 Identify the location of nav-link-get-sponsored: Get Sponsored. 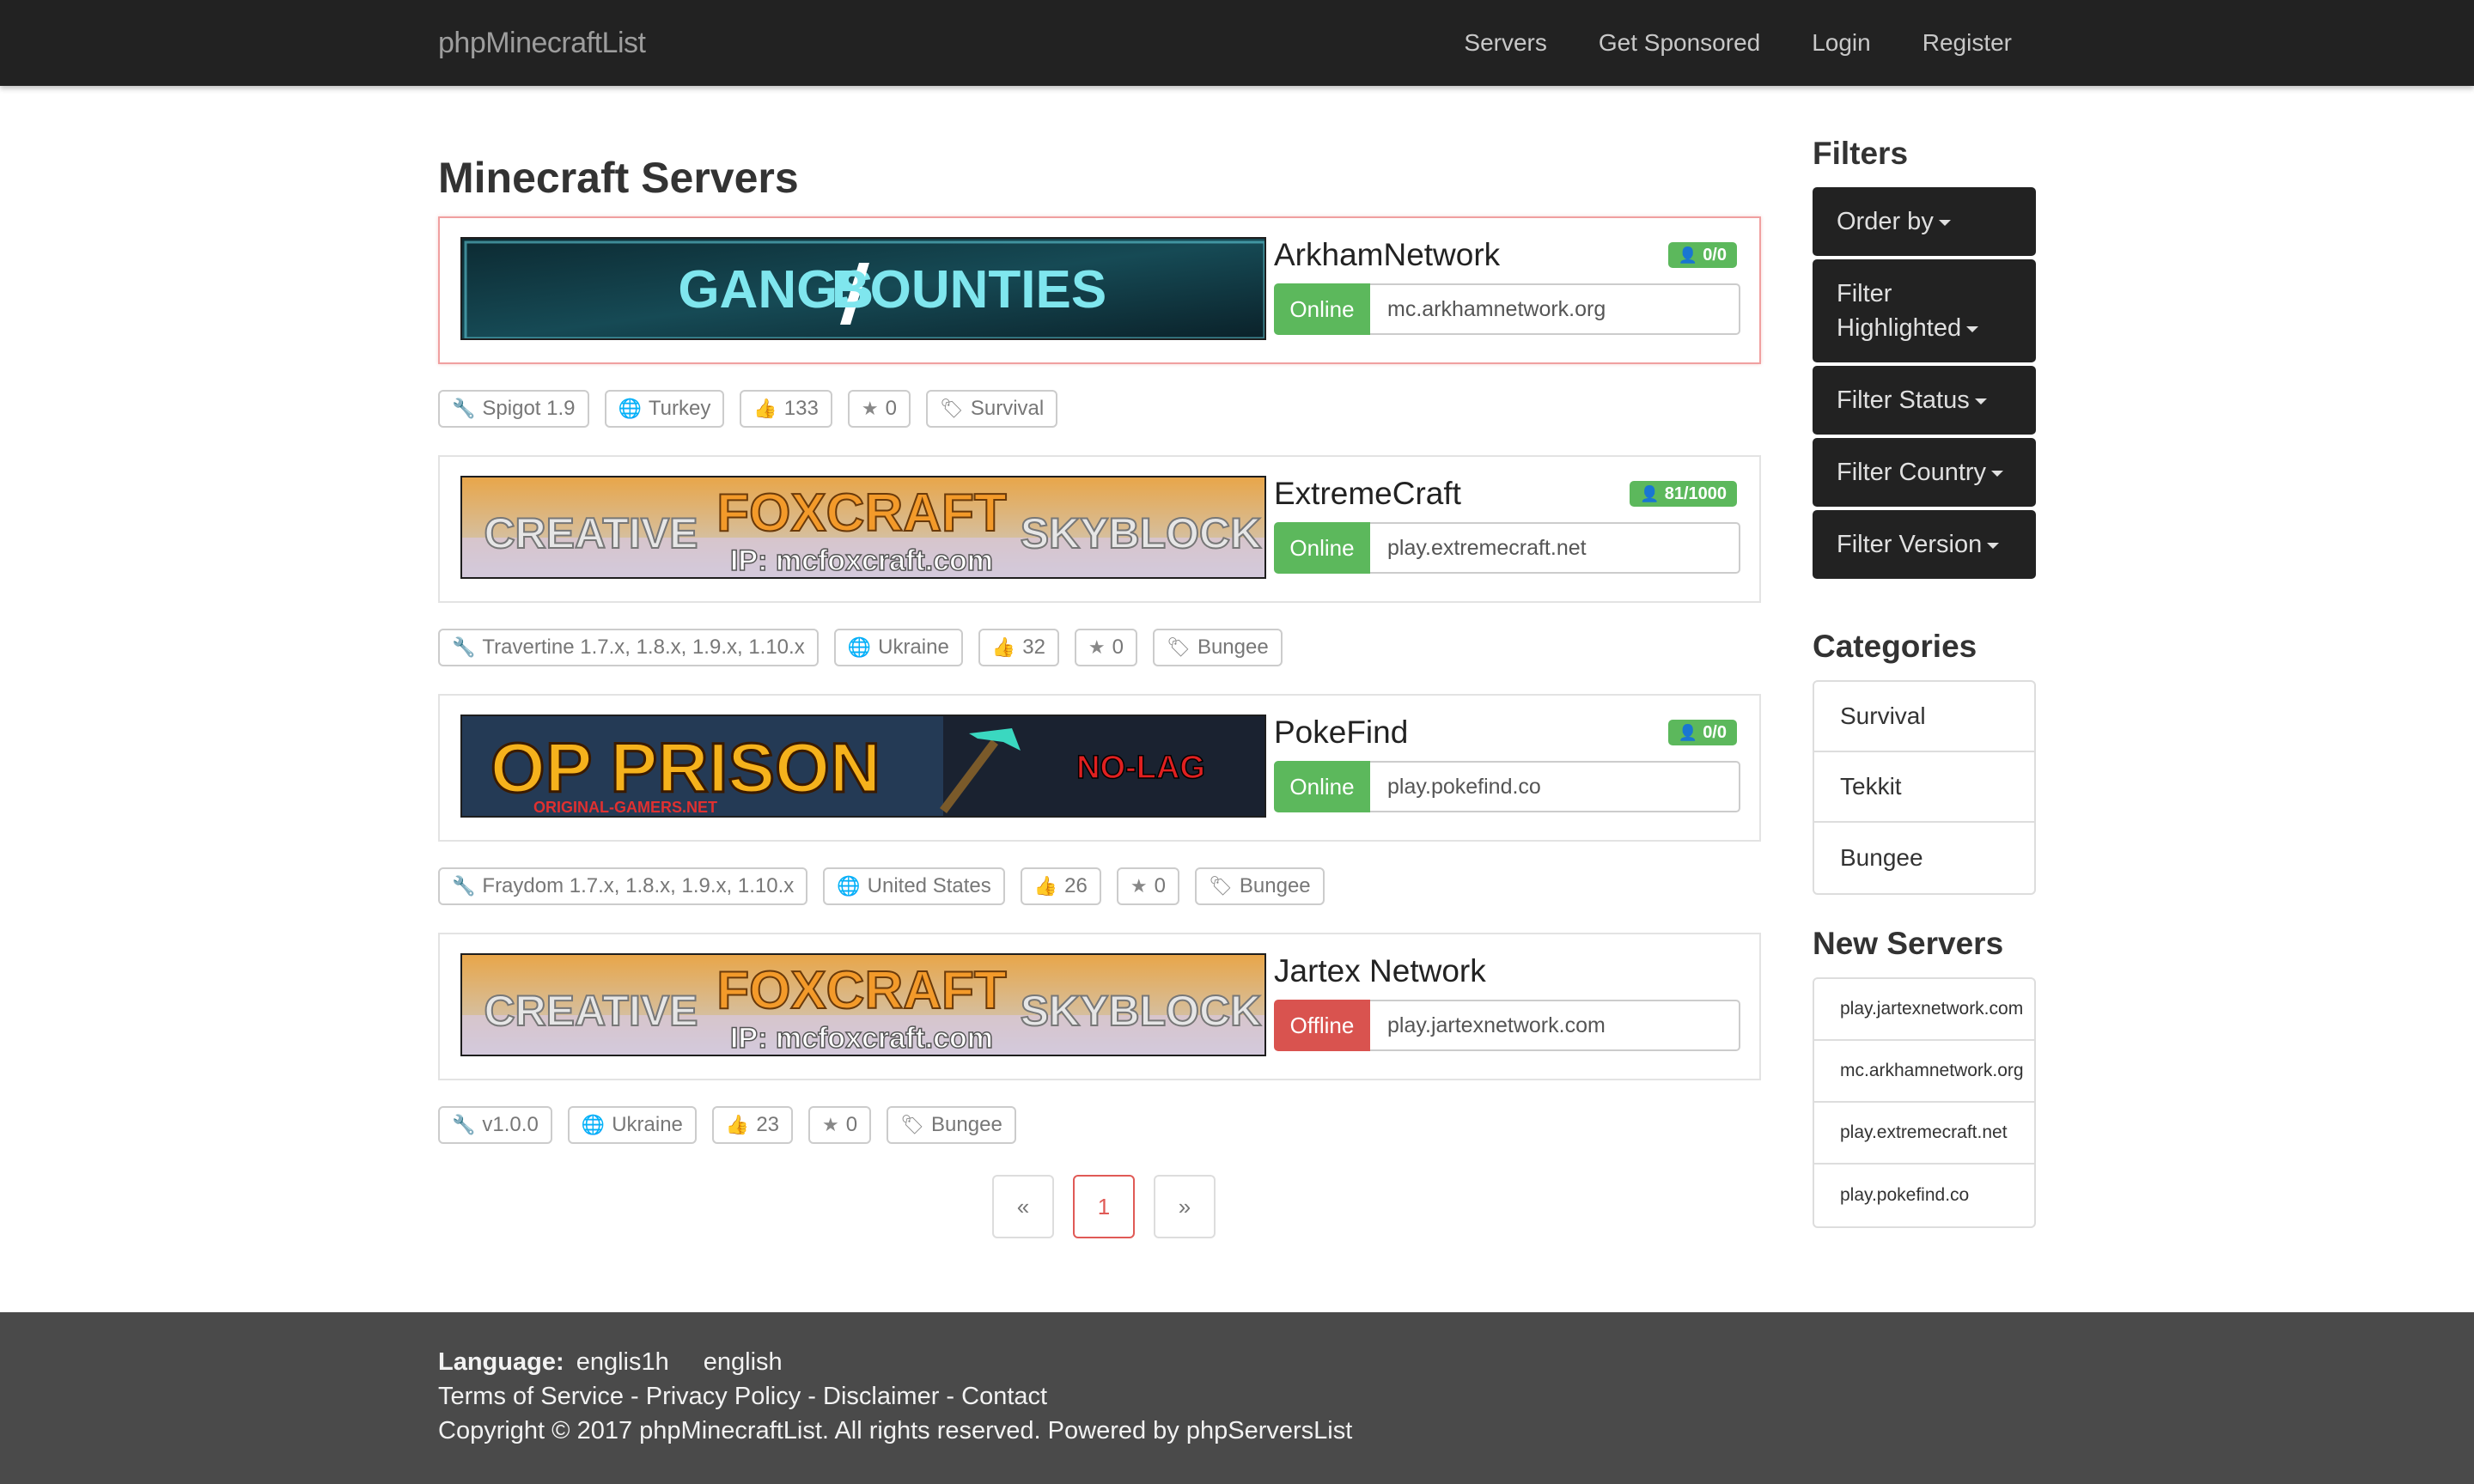
(1679, 43).